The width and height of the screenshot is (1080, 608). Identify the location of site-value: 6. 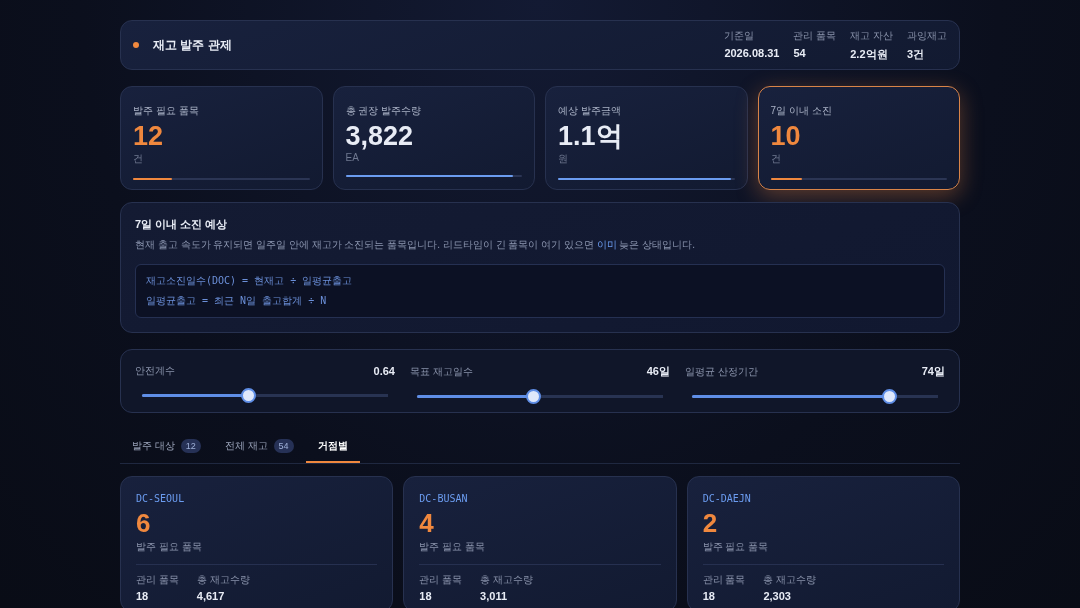
(144, 523).